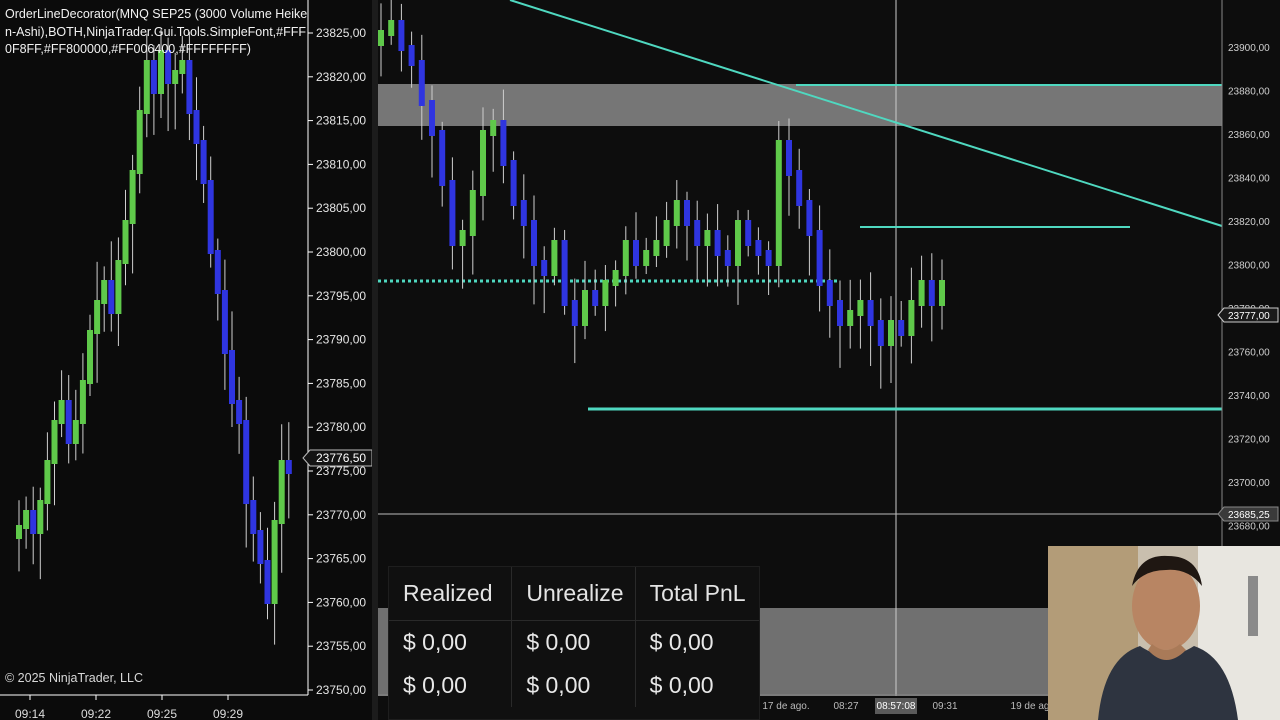  Describe the element at coordinates (800, 105) in the screenshot. I see `supply-zone` at that location.